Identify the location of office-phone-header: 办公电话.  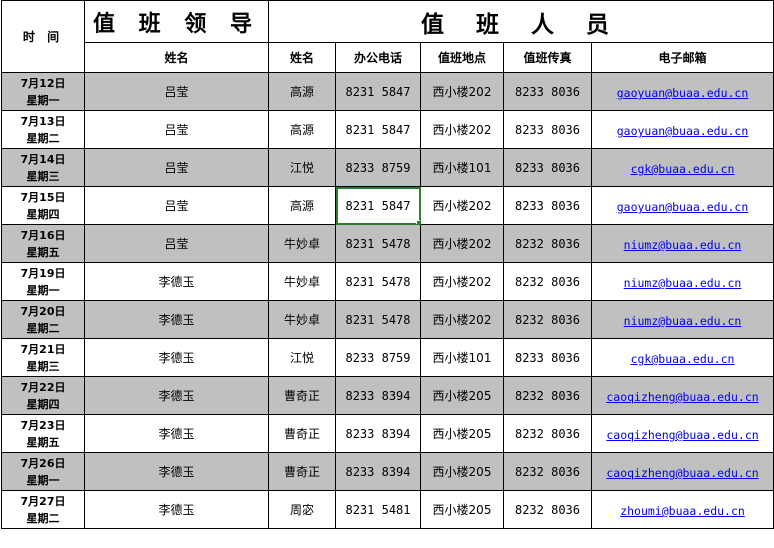
(378, 57).